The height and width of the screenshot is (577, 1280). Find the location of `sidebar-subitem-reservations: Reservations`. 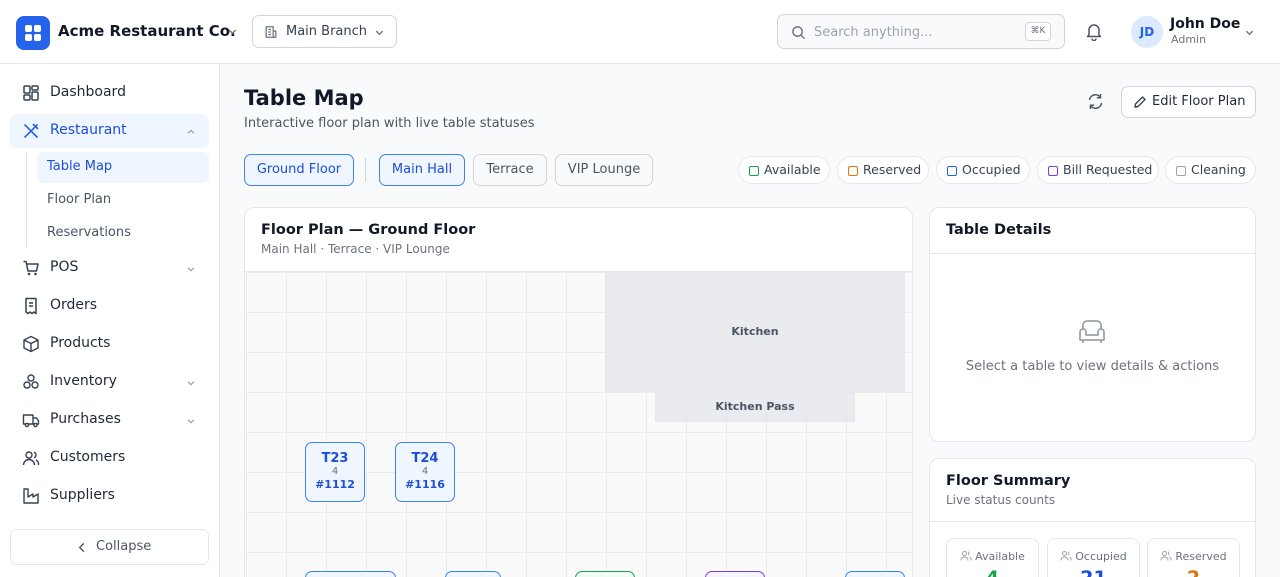

sidebar-subitem-reservations: Reservations is located at coordinates (123, 233).